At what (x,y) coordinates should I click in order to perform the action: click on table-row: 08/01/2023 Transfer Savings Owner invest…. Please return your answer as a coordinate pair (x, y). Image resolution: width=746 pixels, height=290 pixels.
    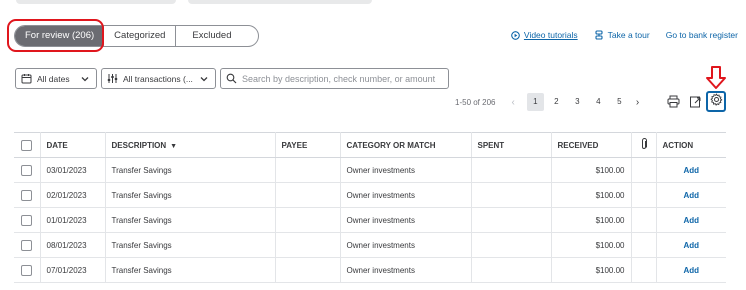
    Looking at the image, I should click on (370, 245).